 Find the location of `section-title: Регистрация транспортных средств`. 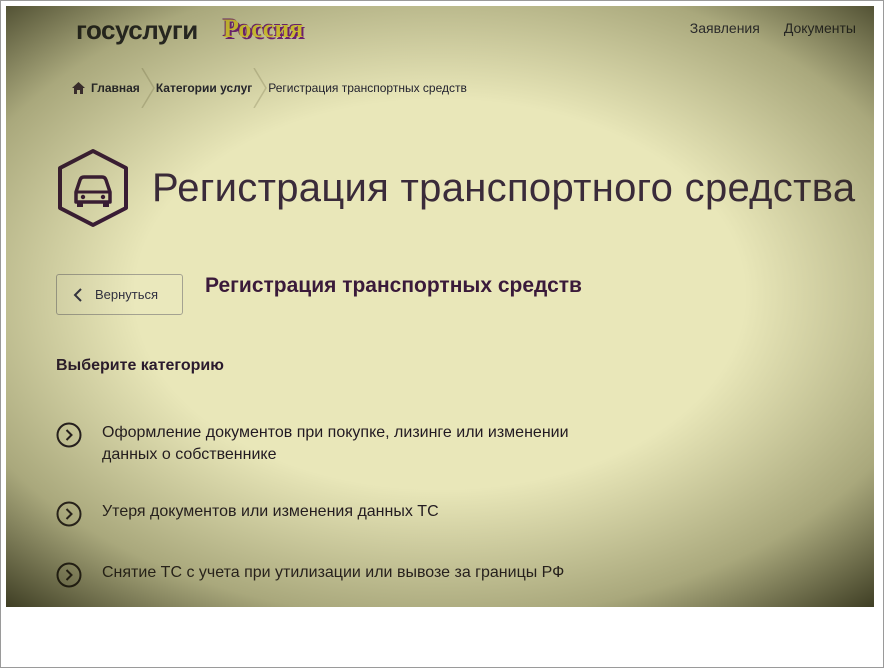

section-title: Регистрация транспортных средств is located at coordinates (393, 285).